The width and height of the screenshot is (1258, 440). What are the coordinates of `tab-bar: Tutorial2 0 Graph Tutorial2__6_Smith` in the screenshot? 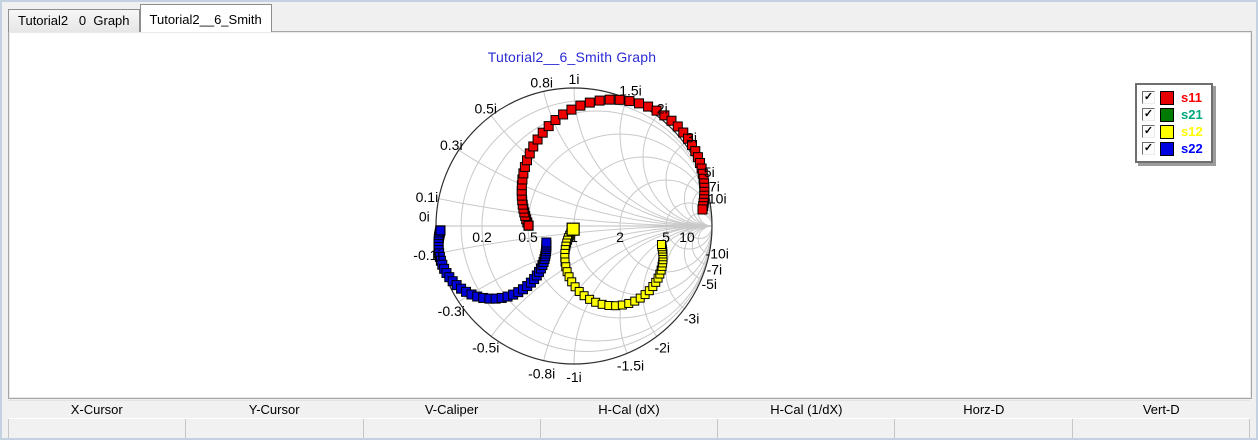 It's located at (140, 18).